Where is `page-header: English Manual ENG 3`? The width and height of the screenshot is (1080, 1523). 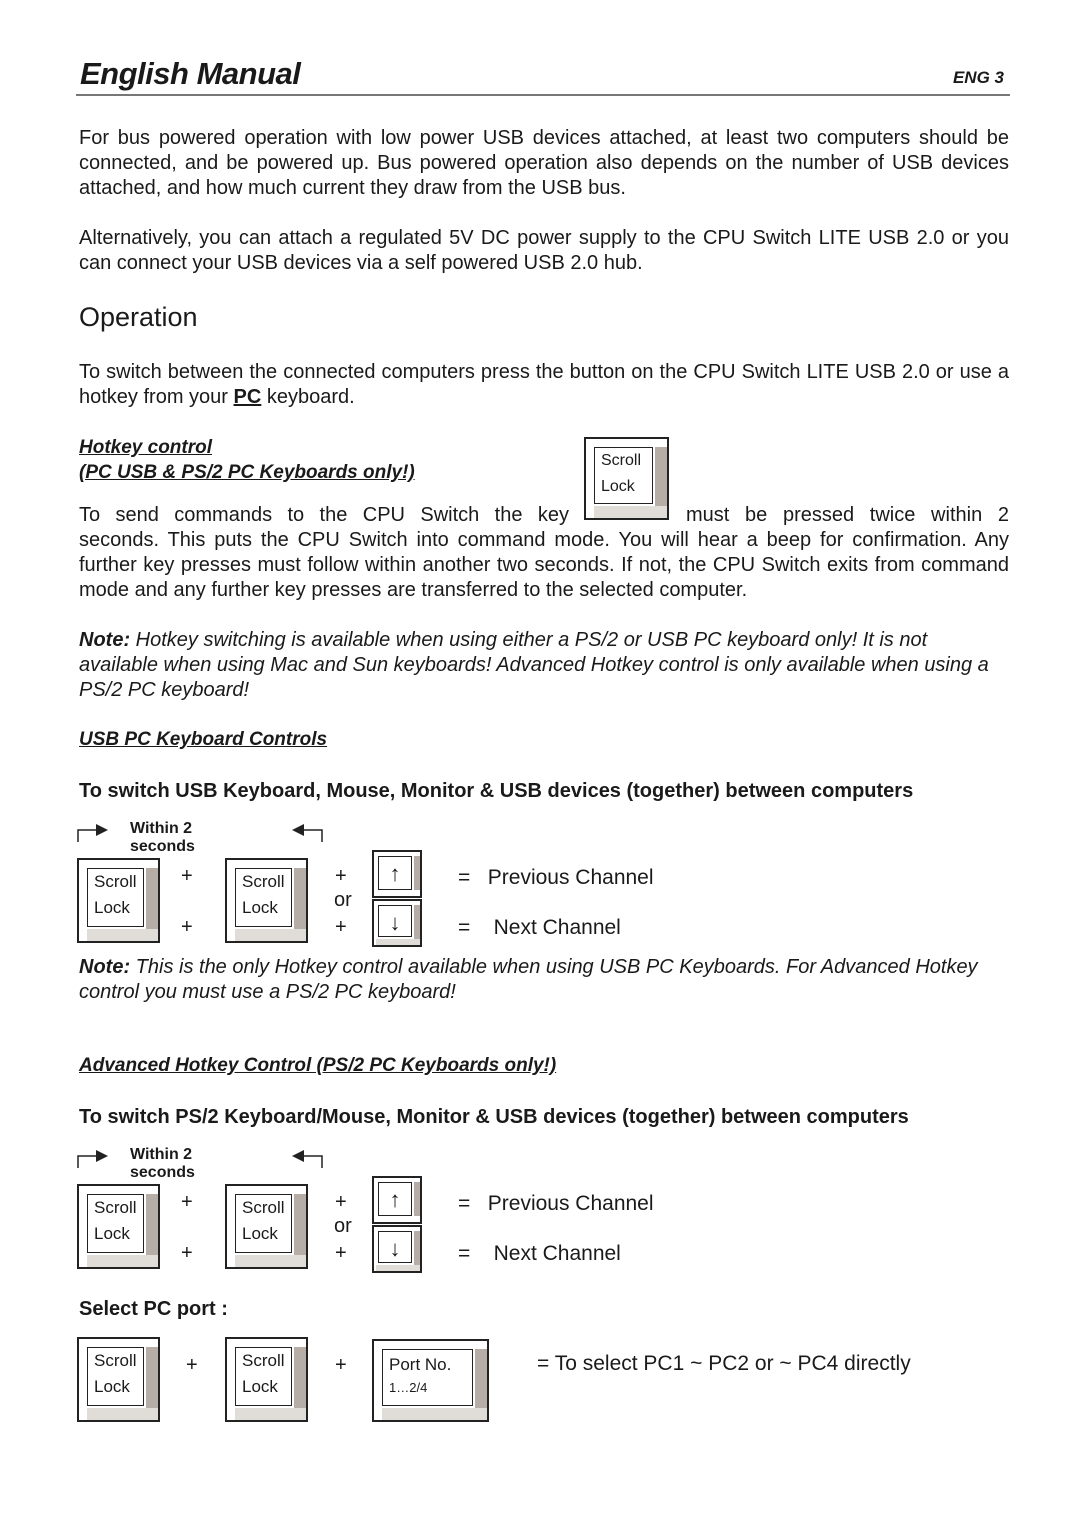 page-header: English Manual ENG 3 is located at coordinates (543, 76).